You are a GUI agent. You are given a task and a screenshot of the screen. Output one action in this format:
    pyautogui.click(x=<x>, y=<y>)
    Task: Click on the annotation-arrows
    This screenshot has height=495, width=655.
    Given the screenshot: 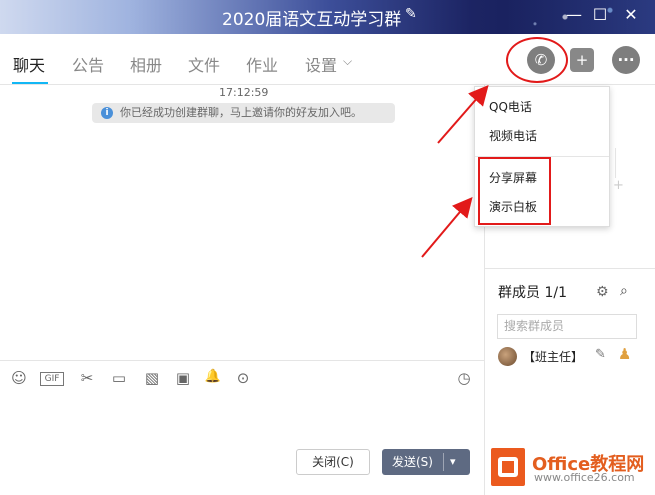 What is the action you would take?
    pyautogui.click(x=455, y=171)
    